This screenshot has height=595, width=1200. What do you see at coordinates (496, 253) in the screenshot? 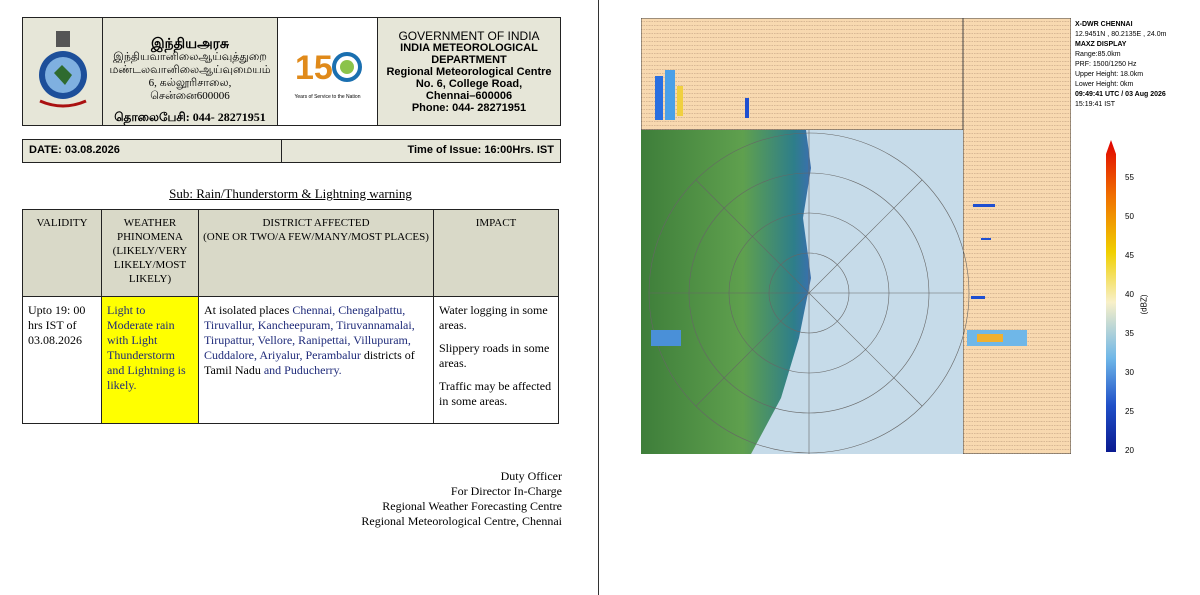
I see `header-impact: IMPACT` at bounding box center [496, 253].